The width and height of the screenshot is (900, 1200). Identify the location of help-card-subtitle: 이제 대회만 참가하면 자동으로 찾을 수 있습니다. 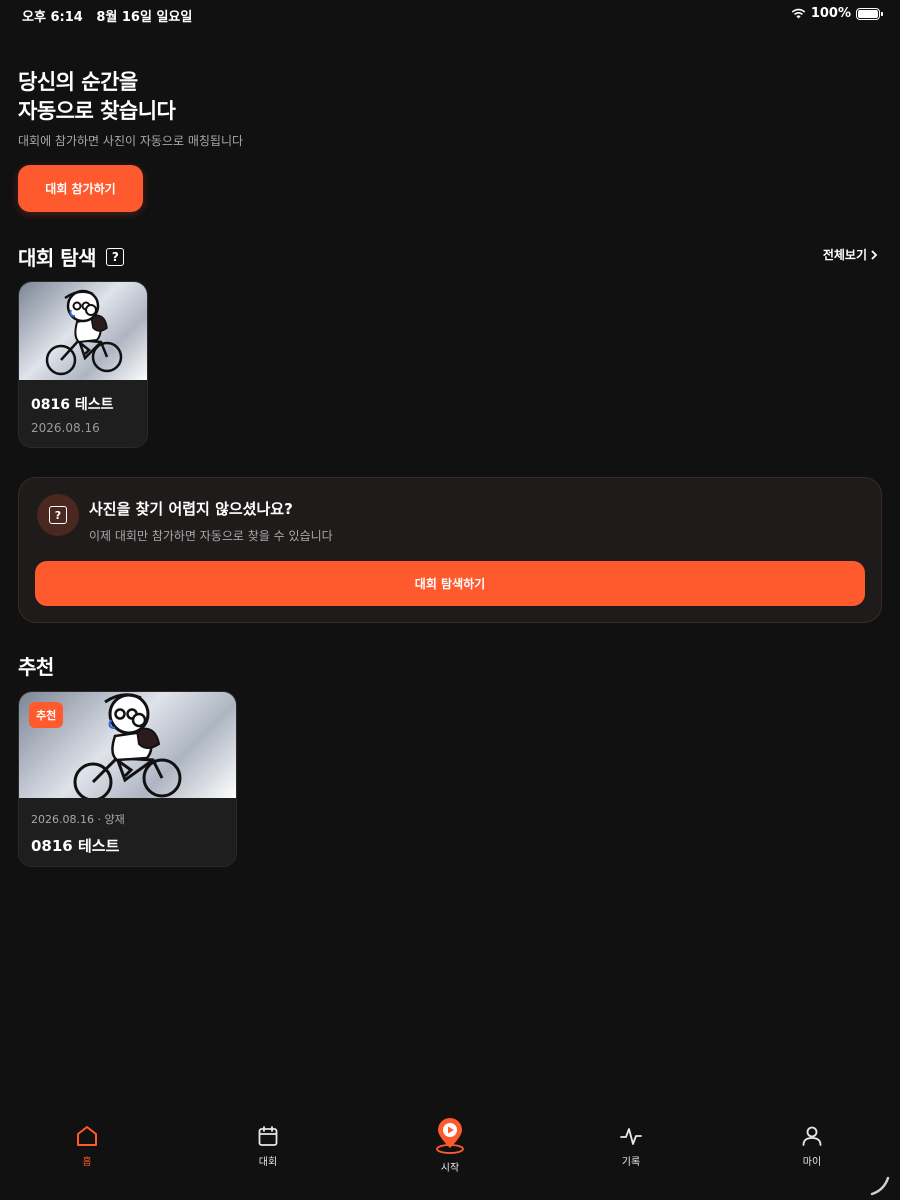
(211, 536).